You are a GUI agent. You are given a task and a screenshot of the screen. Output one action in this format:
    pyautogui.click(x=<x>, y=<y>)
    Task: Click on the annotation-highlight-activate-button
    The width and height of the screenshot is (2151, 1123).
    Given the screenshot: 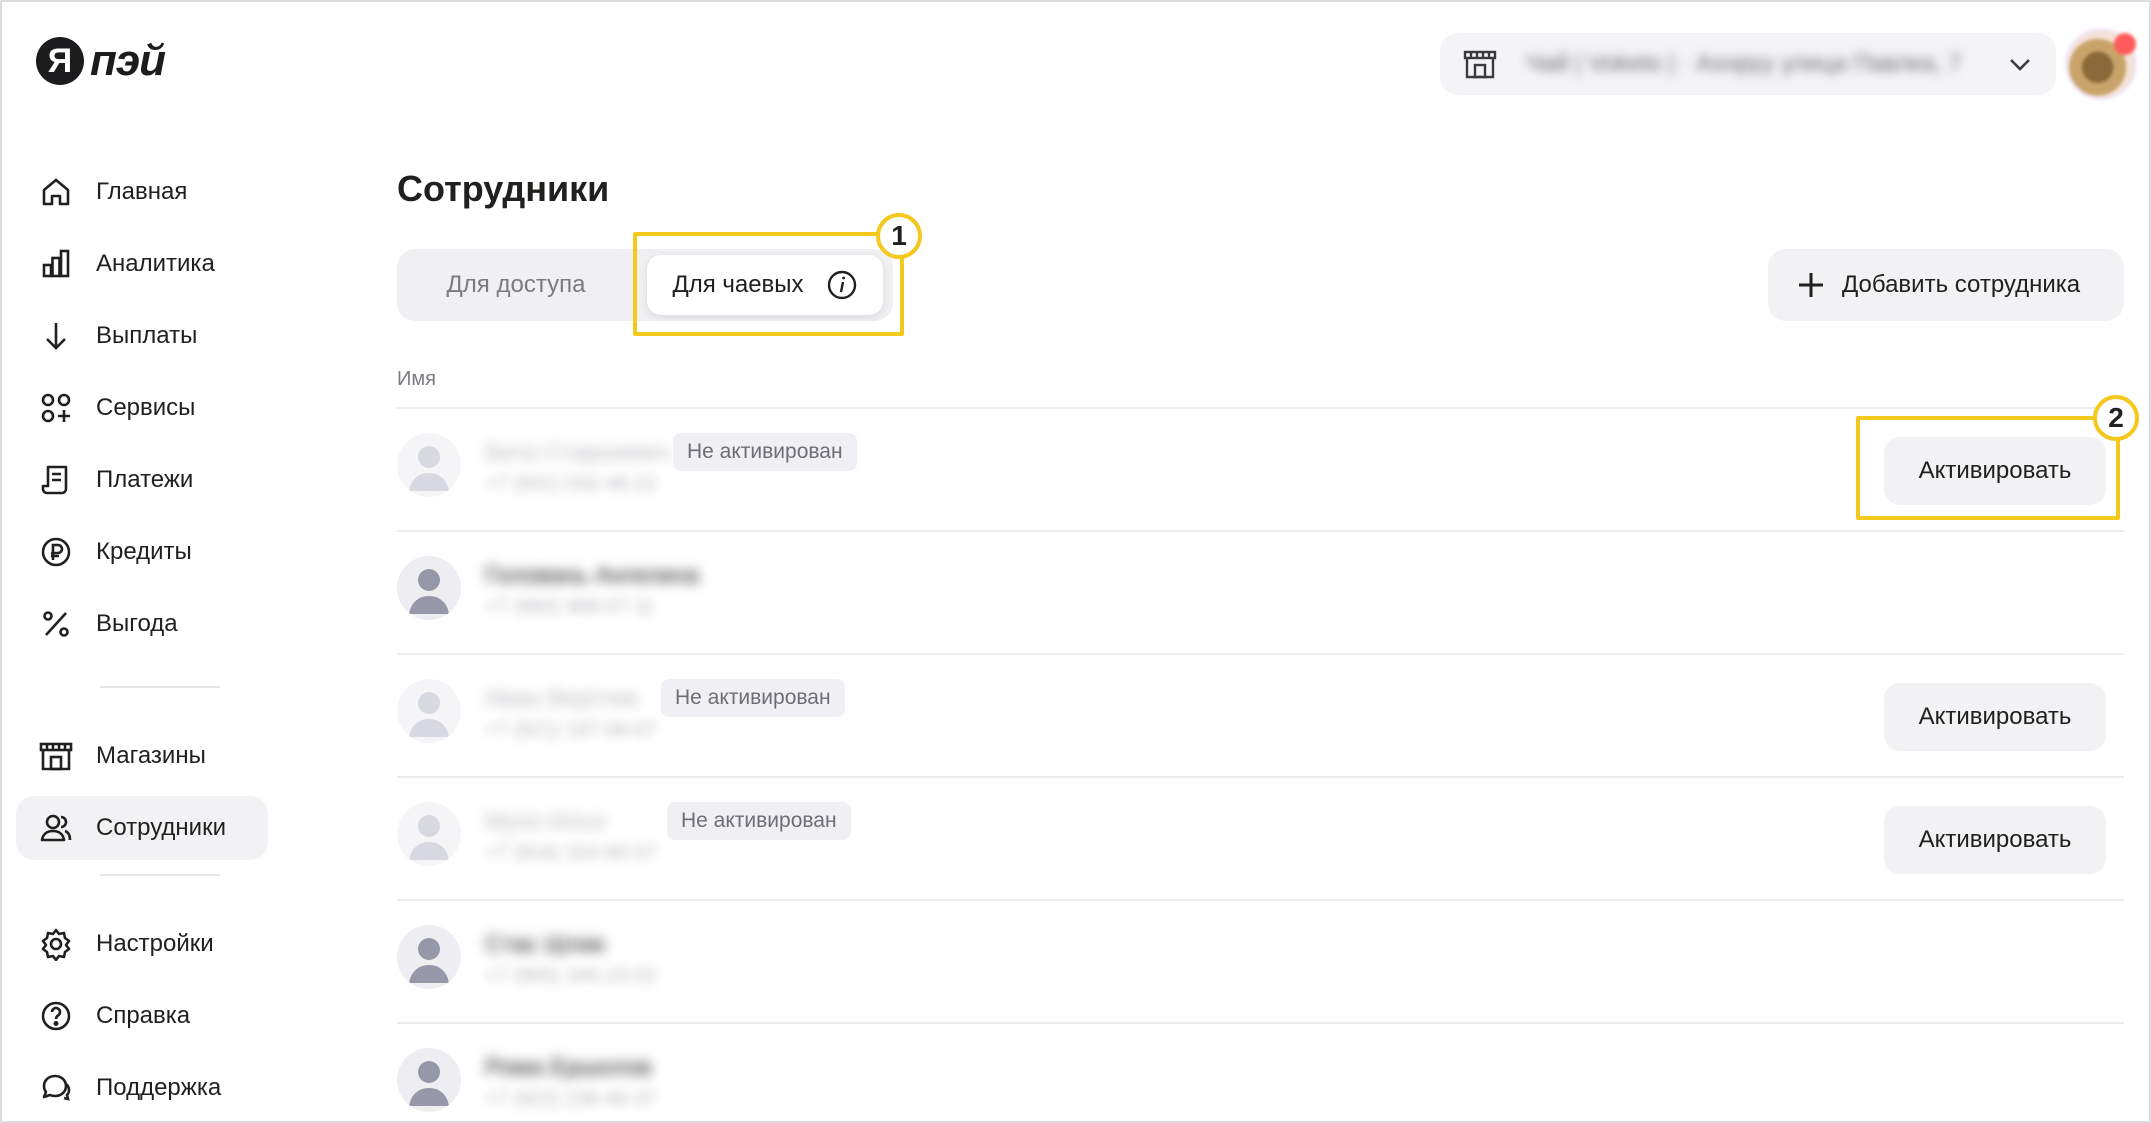 What is the action you would take?
    pyautogui.click(x=1988, y=468)
    